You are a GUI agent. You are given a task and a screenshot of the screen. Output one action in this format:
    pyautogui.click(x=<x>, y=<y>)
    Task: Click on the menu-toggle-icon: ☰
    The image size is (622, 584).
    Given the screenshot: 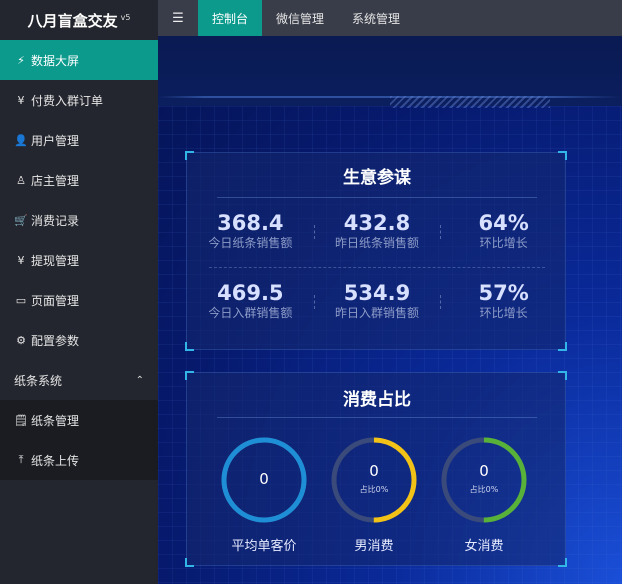 What is the action you would take?
    pyautogui.click(x=178, y=18)
    